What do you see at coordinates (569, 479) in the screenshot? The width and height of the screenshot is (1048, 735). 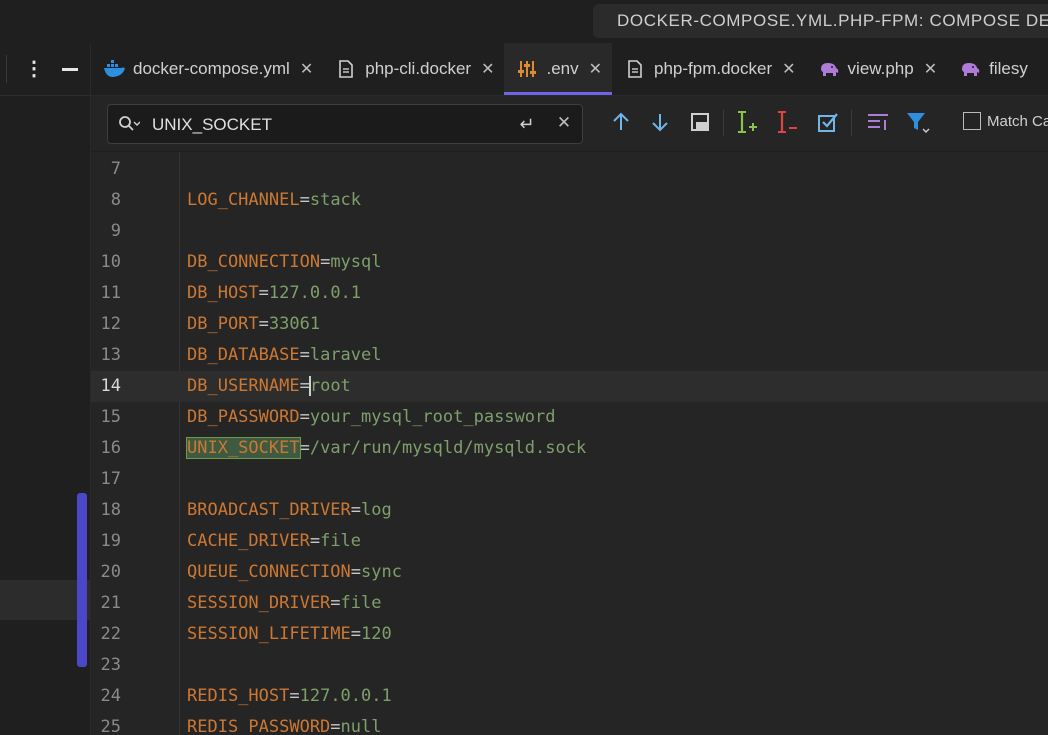 I see `code-line: 17` at bounding box center [569, 479].